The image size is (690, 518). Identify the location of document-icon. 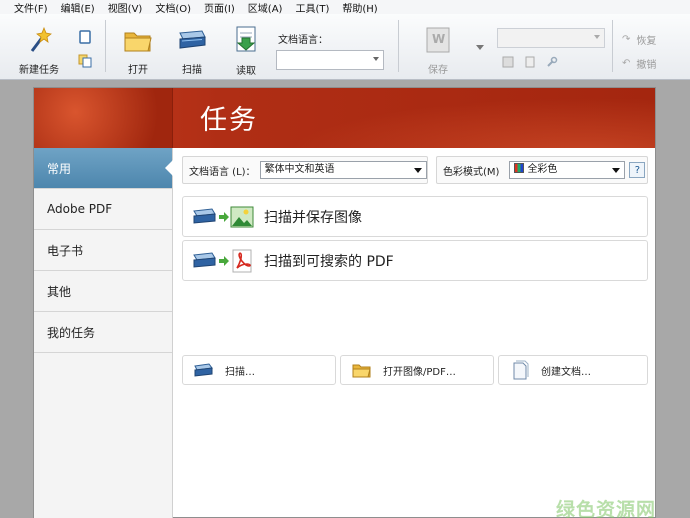
(530, 62).